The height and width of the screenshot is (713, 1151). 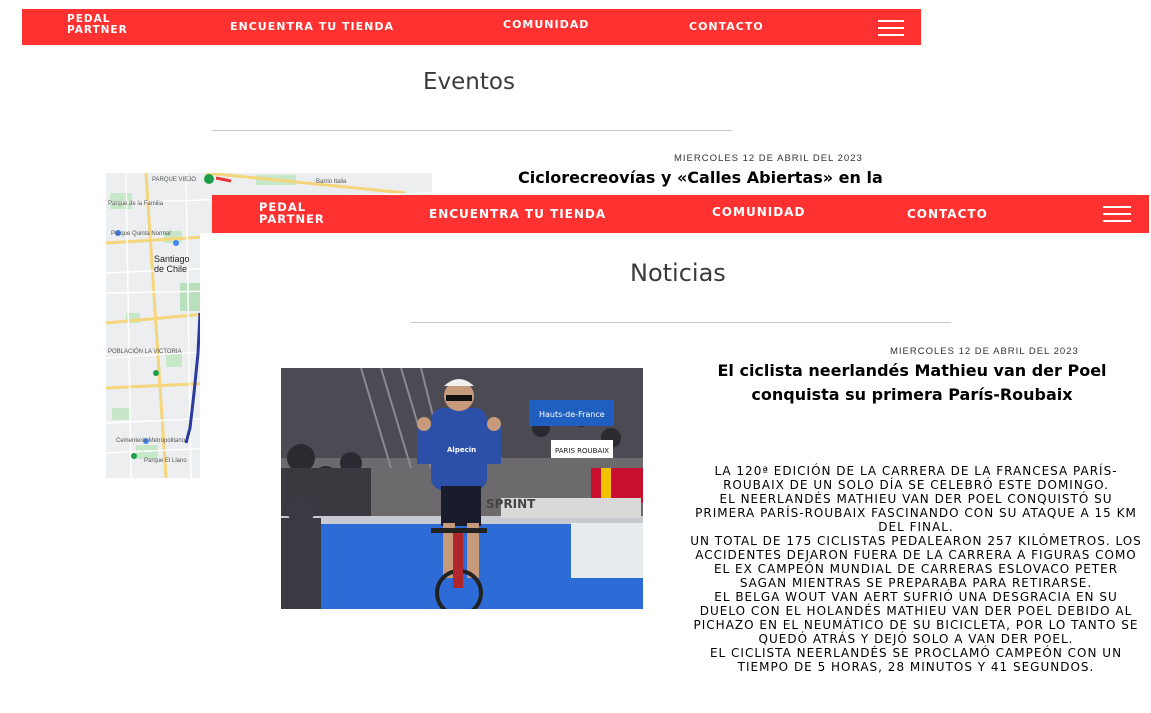 What do you see at coordinates (172, 264) in the screenshot?
I see `map-city-label: Santiago de Chile` at bounding box center [172, 264].